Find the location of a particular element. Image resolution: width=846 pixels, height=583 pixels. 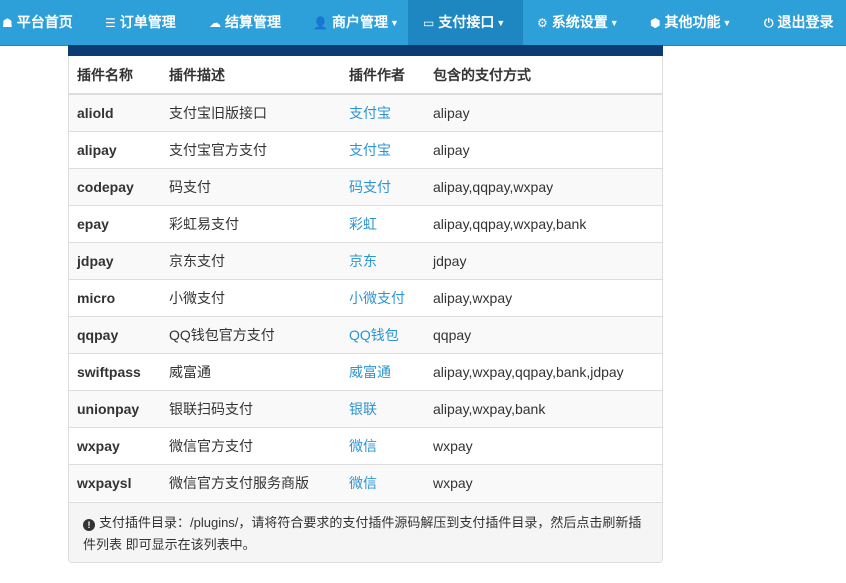

nav-label: 结算管理 is located at coordinates (253, 22).